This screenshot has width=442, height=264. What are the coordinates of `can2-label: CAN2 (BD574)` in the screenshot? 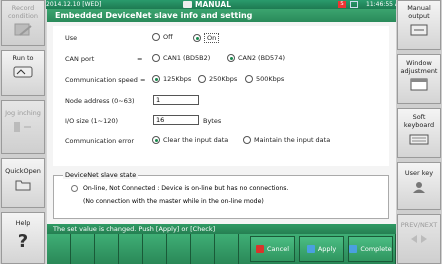 It's located at (261, 58).